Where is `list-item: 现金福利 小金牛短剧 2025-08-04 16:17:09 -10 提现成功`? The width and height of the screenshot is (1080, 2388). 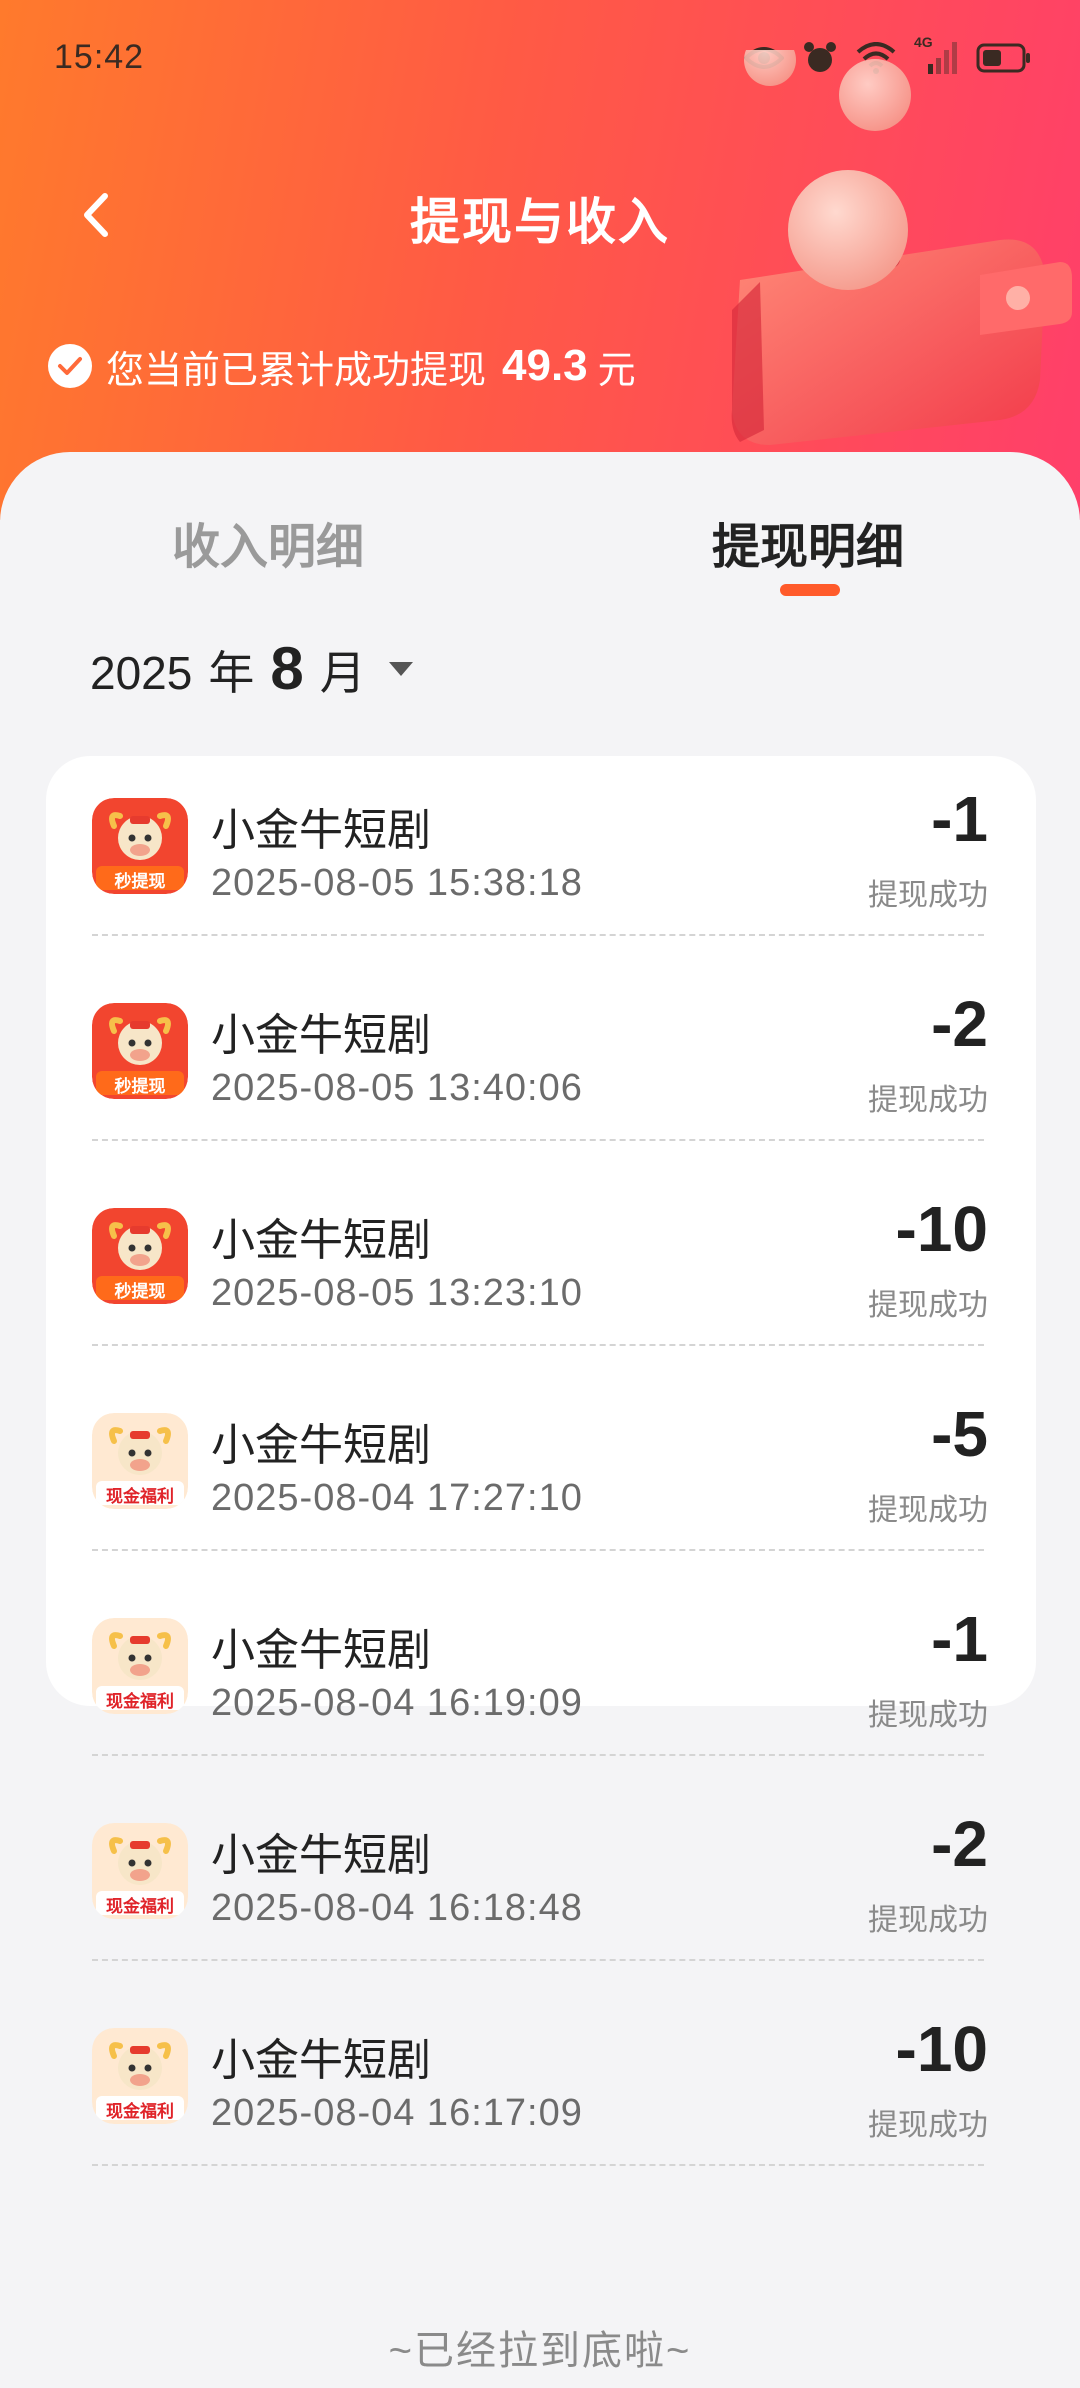
list-item: 现金福利 小金牛短剧 2025-08-04 16:17:09 -10 提现成功 is located at coordinates (541, 2088).